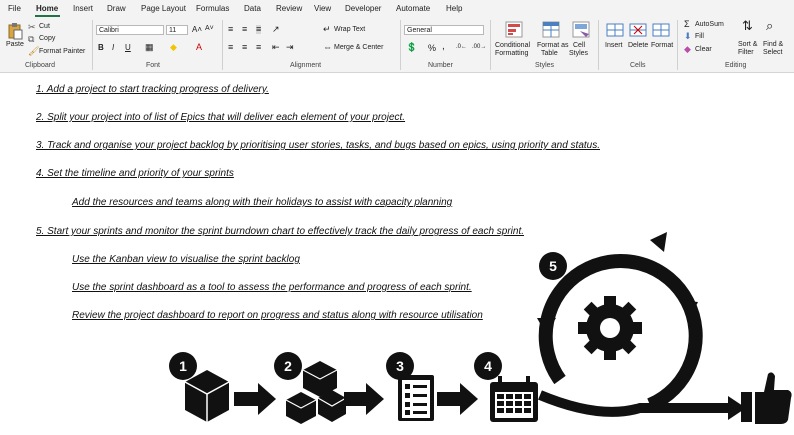 This screenshot has height=435, width=794. I want to click on badge-5-label: 5, so click(553, 266).